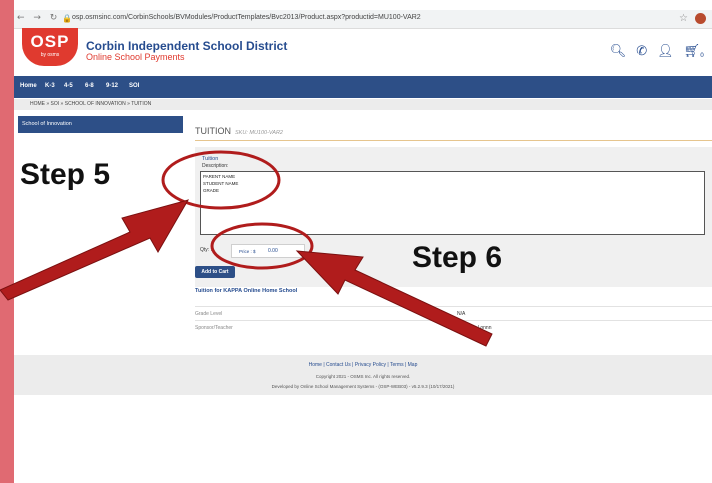 The image size is (712, 483). I want to click on step5-circle, so click(221, 180).